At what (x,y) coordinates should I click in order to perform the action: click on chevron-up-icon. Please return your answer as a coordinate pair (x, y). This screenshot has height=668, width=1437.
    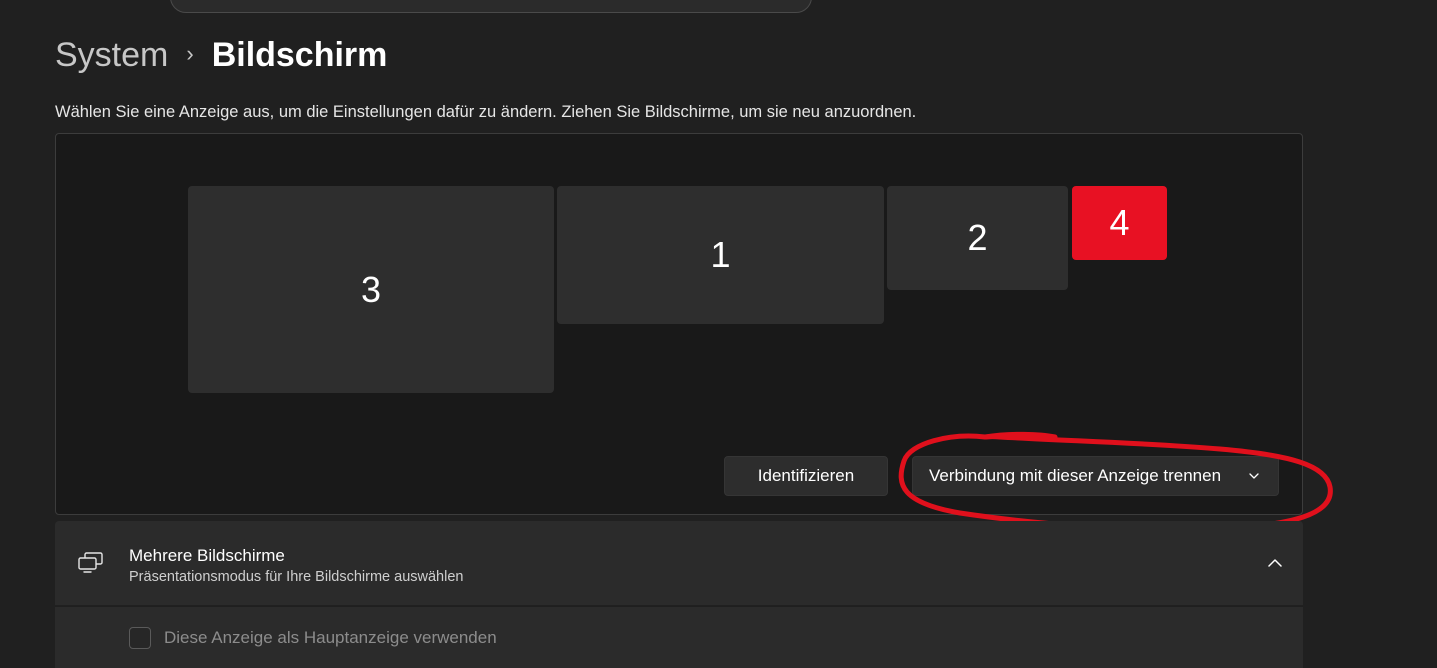
    Looking at the image, I should click on (1275, 563).